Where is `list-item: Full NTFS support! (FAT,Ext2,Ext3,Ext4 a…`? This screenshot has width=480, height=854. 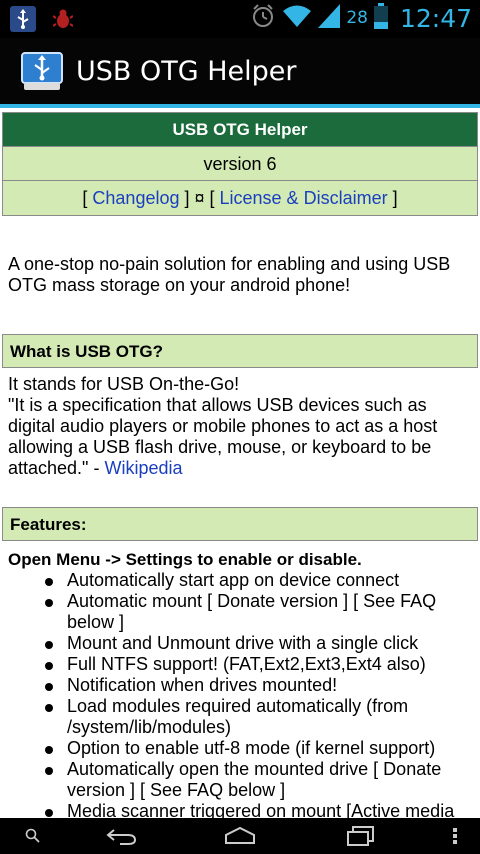 list-item: Full NTFS support! (FAT,Ext2,Ext3,Ext4 a… is located at coordinates (257, 664).